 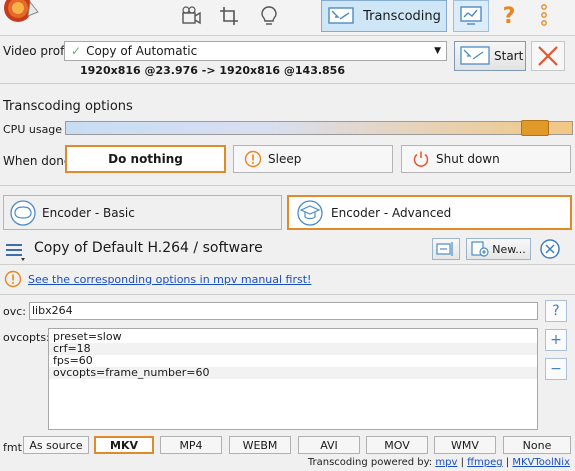 What do you see at coordinates (23, 212) in the screenshot?
I see `sheep-icon` at bounding box center [23, 212].